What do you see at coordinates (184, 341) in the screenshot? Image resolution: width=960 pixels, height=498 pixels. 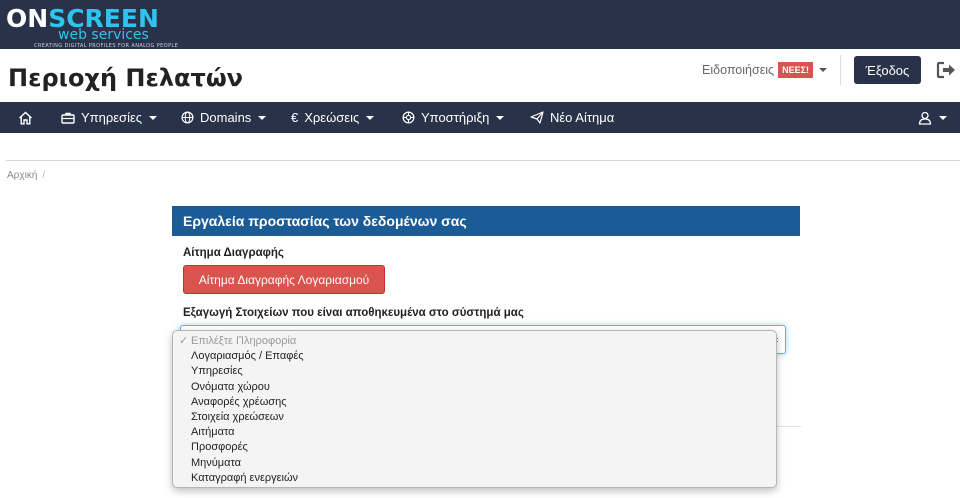 I see `checkmark-icon: ✓` at bounding box center [184, 341].